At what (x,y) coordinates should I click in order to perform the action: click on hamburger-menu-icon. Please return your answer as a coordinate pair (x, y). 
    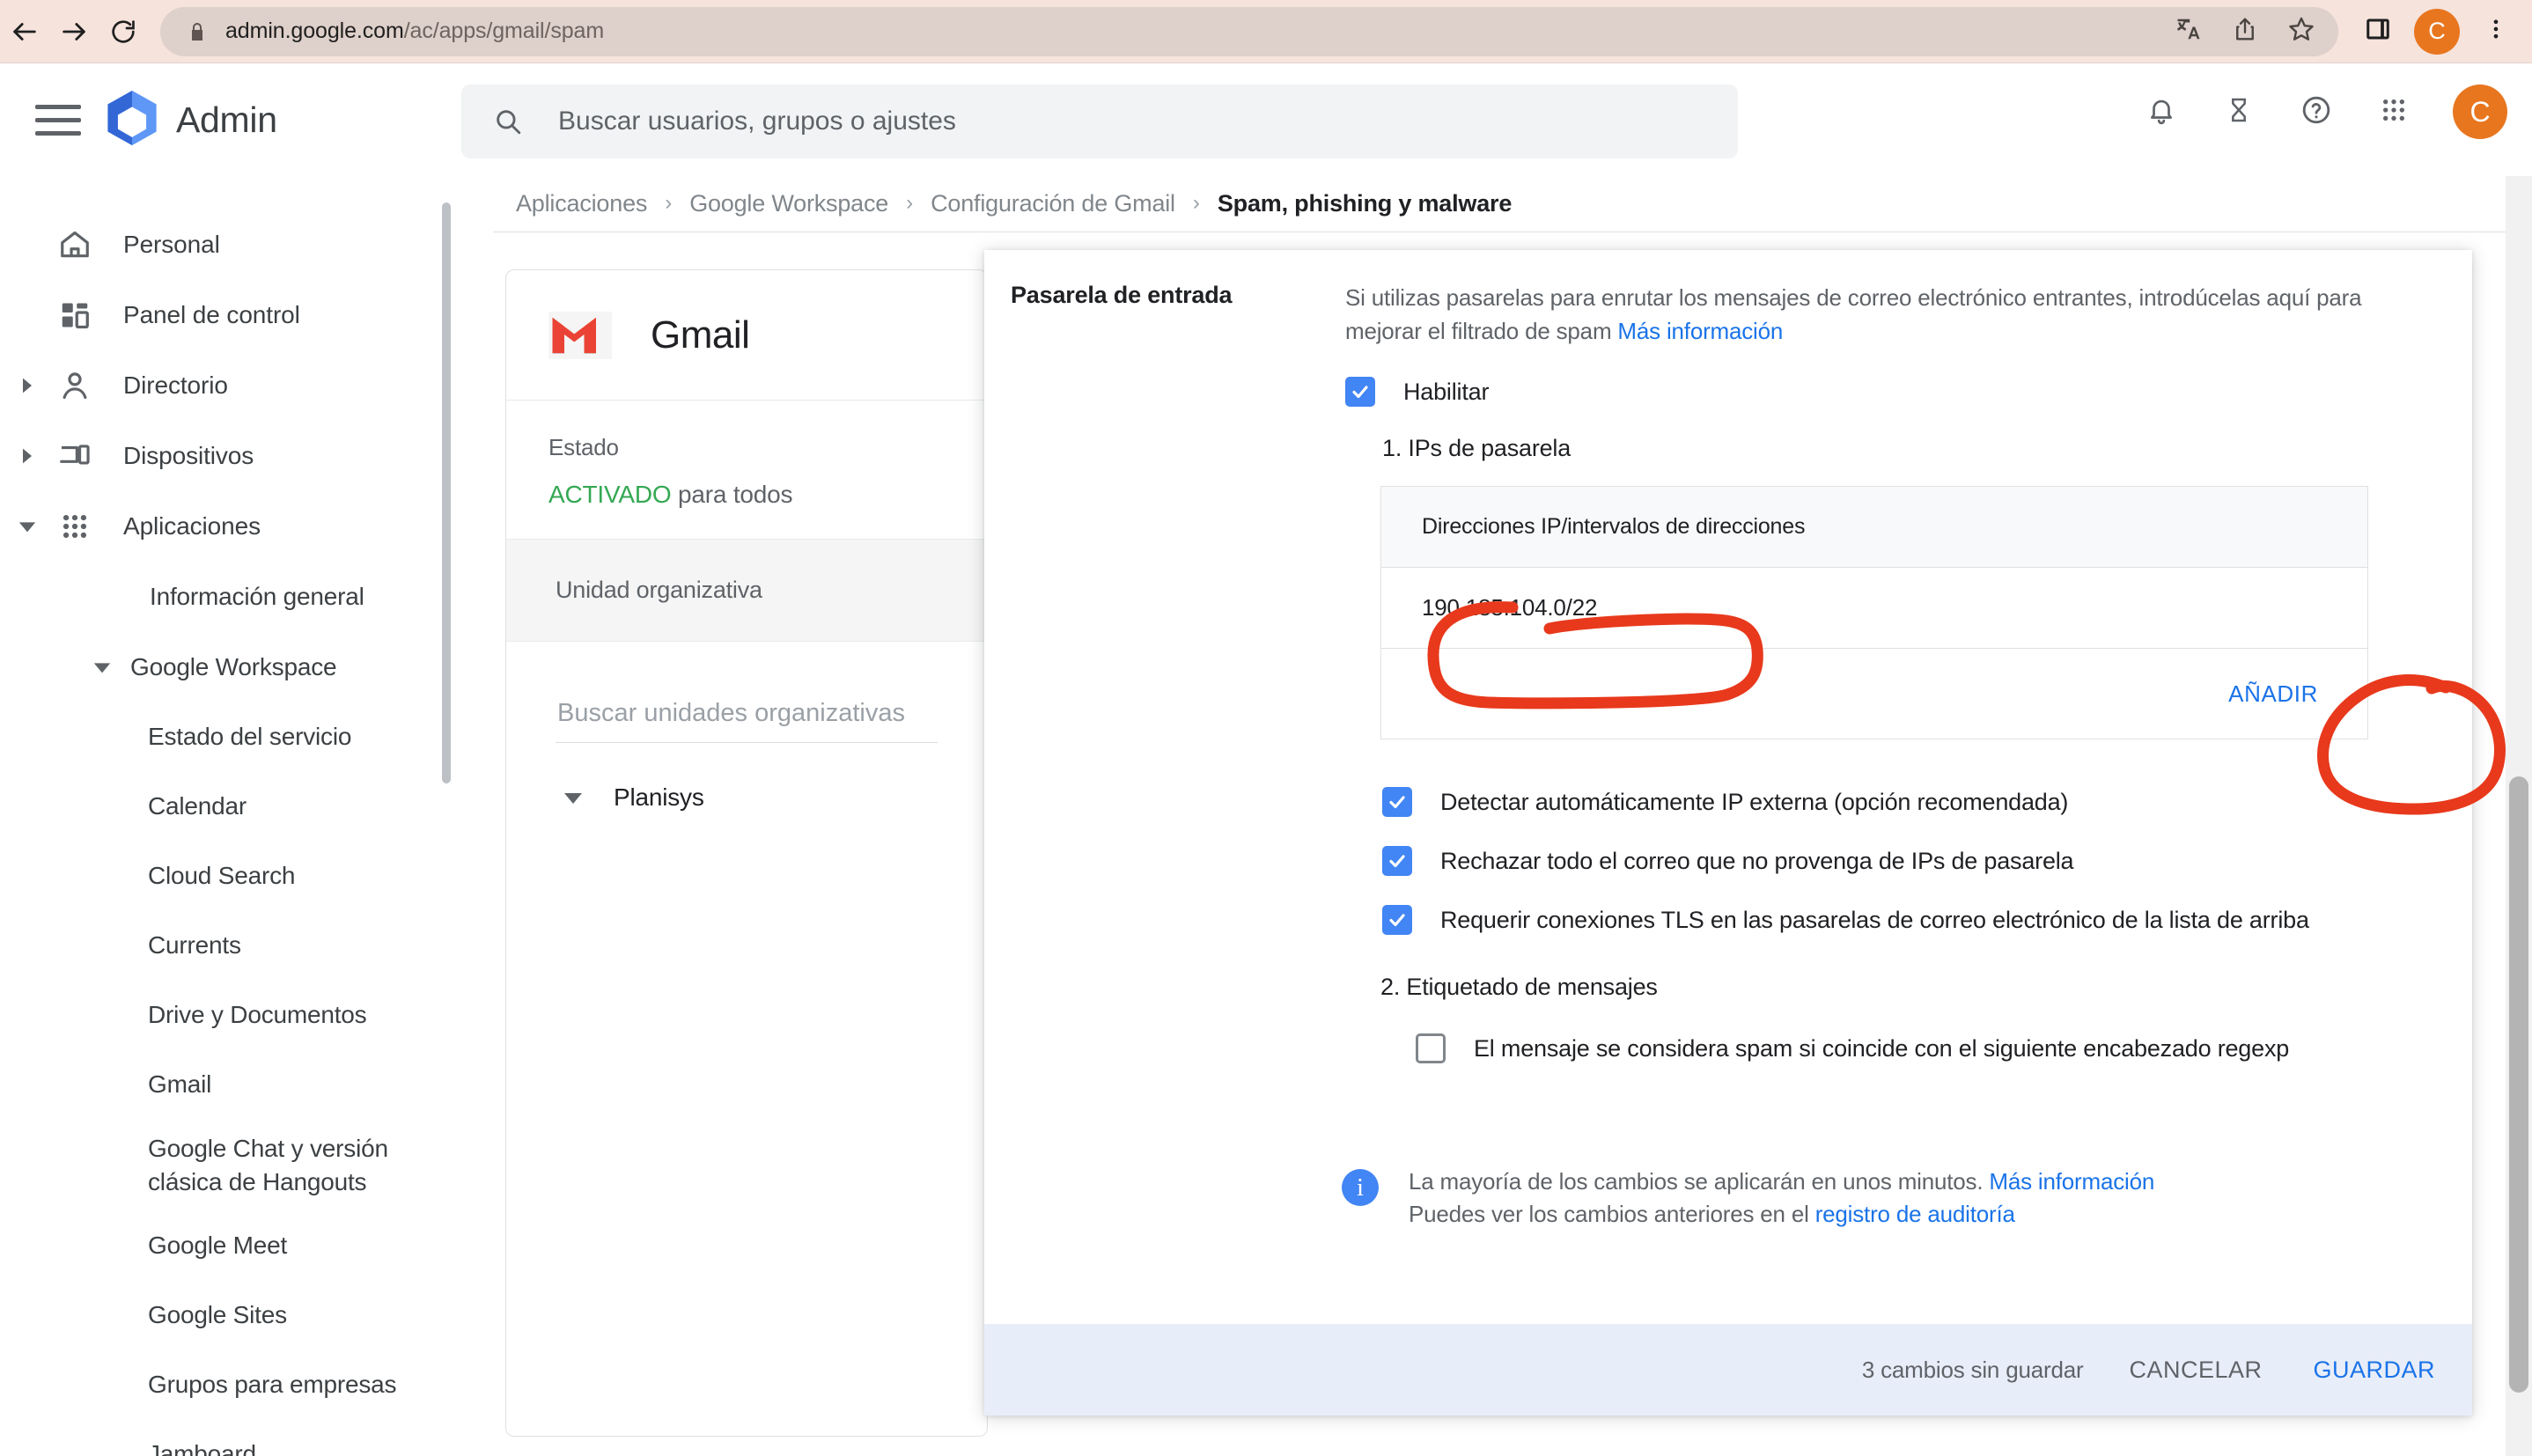
    Looking at the image, I should click on (58, 120).